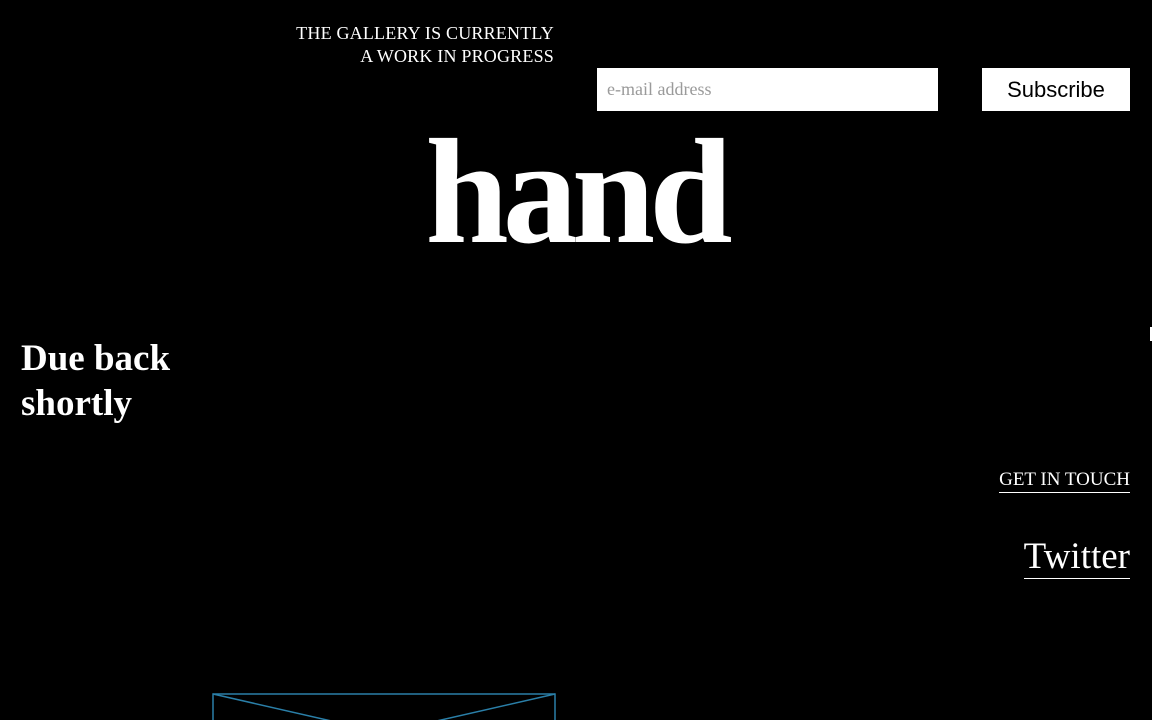 The width and height of the screenshot is (1152, 720). I want to click on gallery-notice-line-2: A WORK IN PROGRESS, so click(457, 56).